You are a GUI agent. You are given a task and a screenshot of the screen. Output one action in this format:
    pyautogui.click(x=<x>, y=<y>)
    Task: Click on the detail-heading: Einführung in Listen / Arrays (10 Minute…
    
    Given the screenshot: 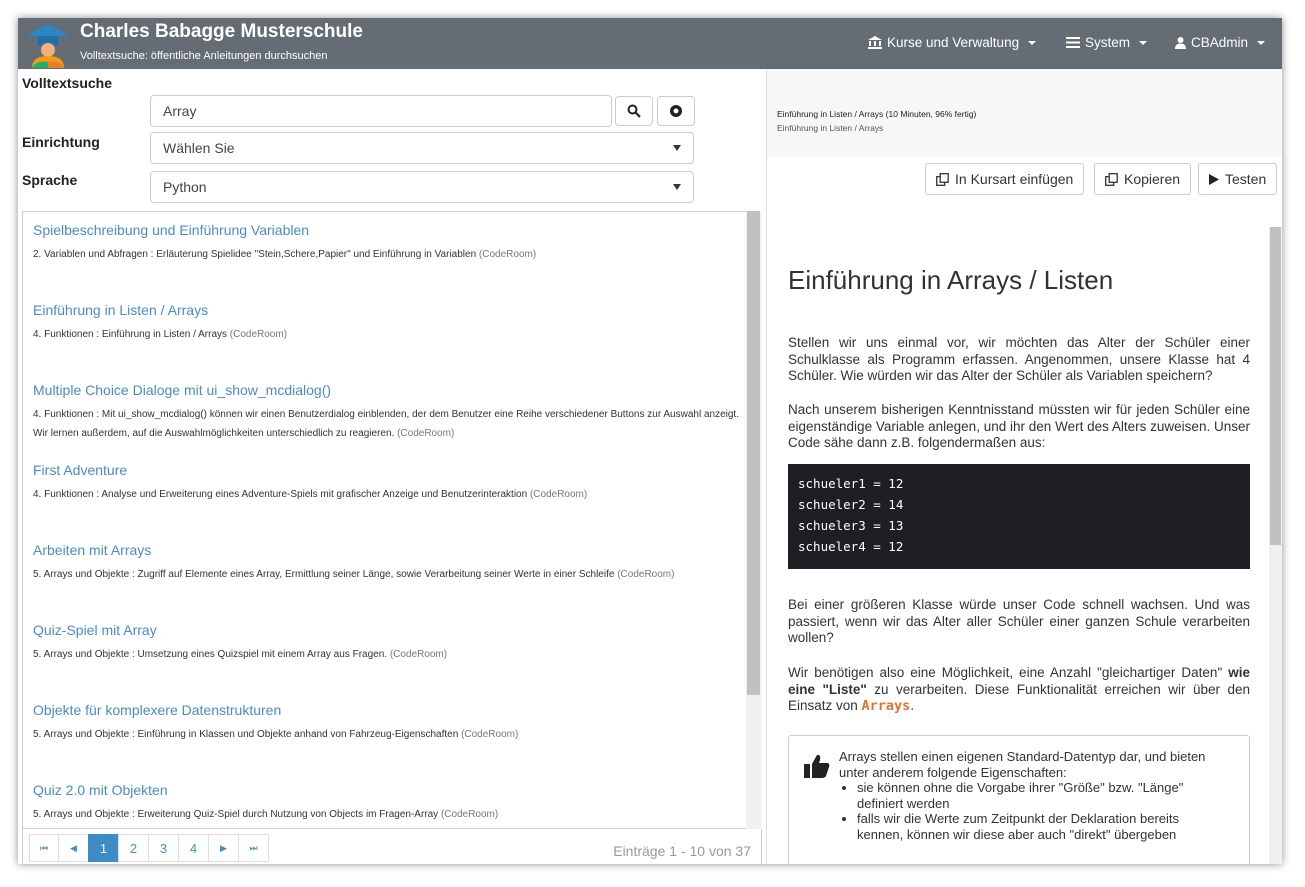 What is the action you would take?
    pyautogui.click(x=877, y=114)
    